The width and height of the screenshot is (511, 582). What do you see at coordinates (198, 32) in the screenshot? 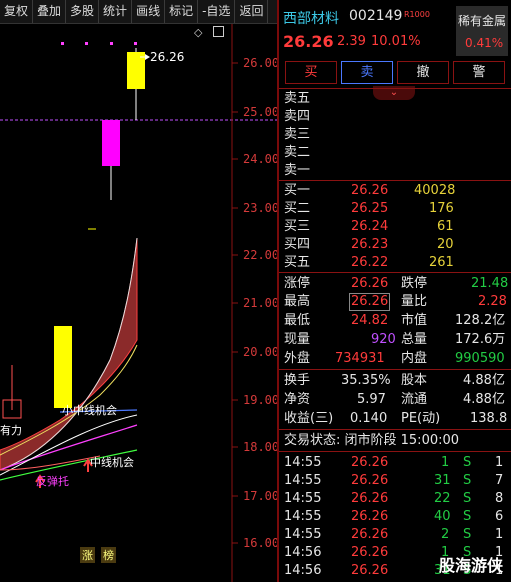
I see `diamond-icon: ◇` at bounding box center [198, 32].